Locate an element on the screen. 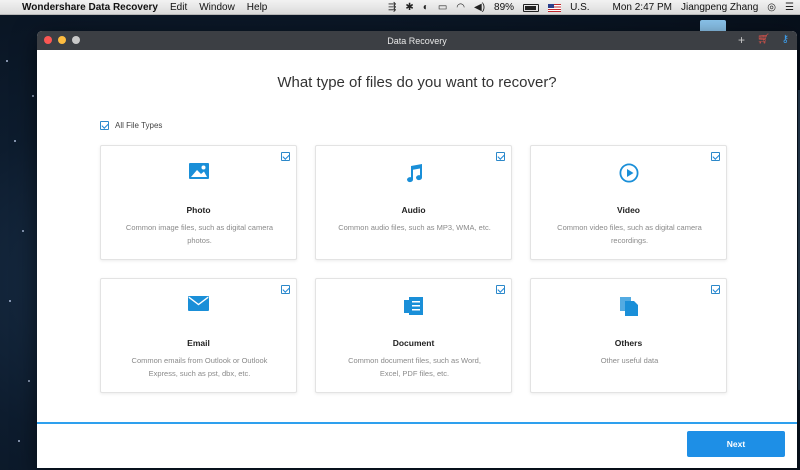 The height and width of the screenshot is (470, 800). notification-center-icon: ☰ is located at coordinates (789, 7).